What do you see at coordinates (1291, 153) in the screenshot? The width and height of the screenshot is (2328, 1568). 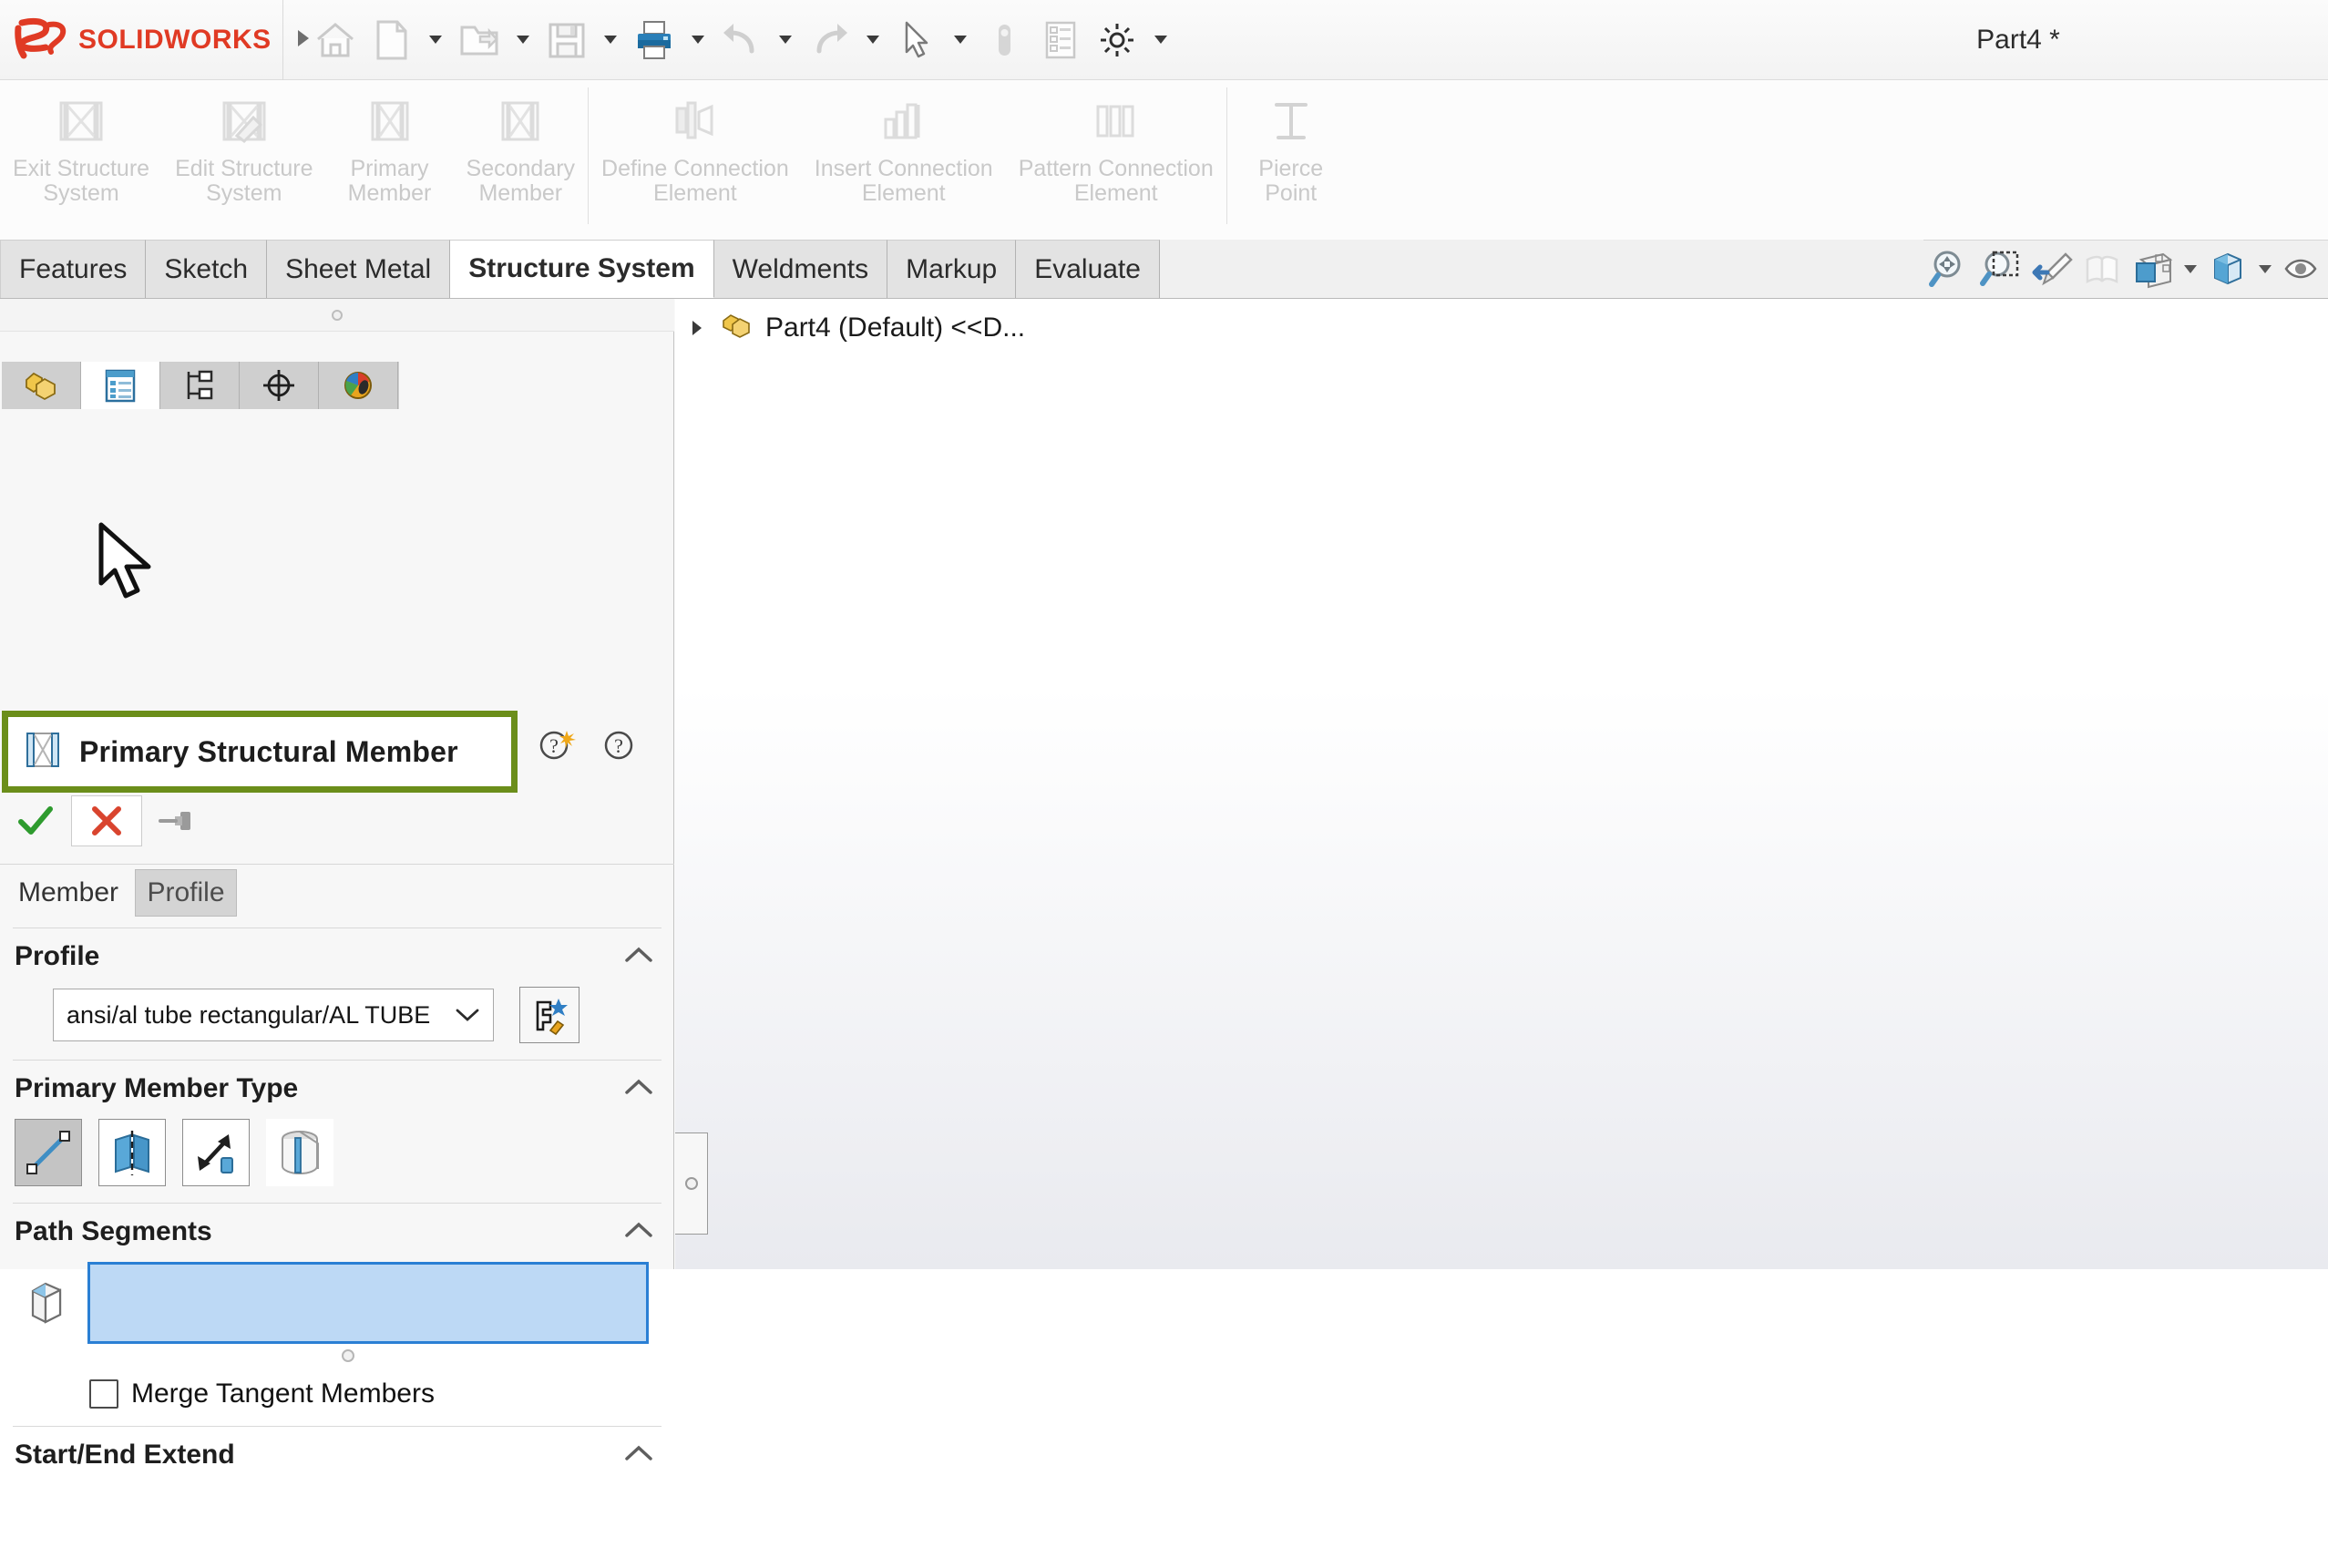 I see `pierce-point-button: Pierce Point` at bounding box center [1291, 153].